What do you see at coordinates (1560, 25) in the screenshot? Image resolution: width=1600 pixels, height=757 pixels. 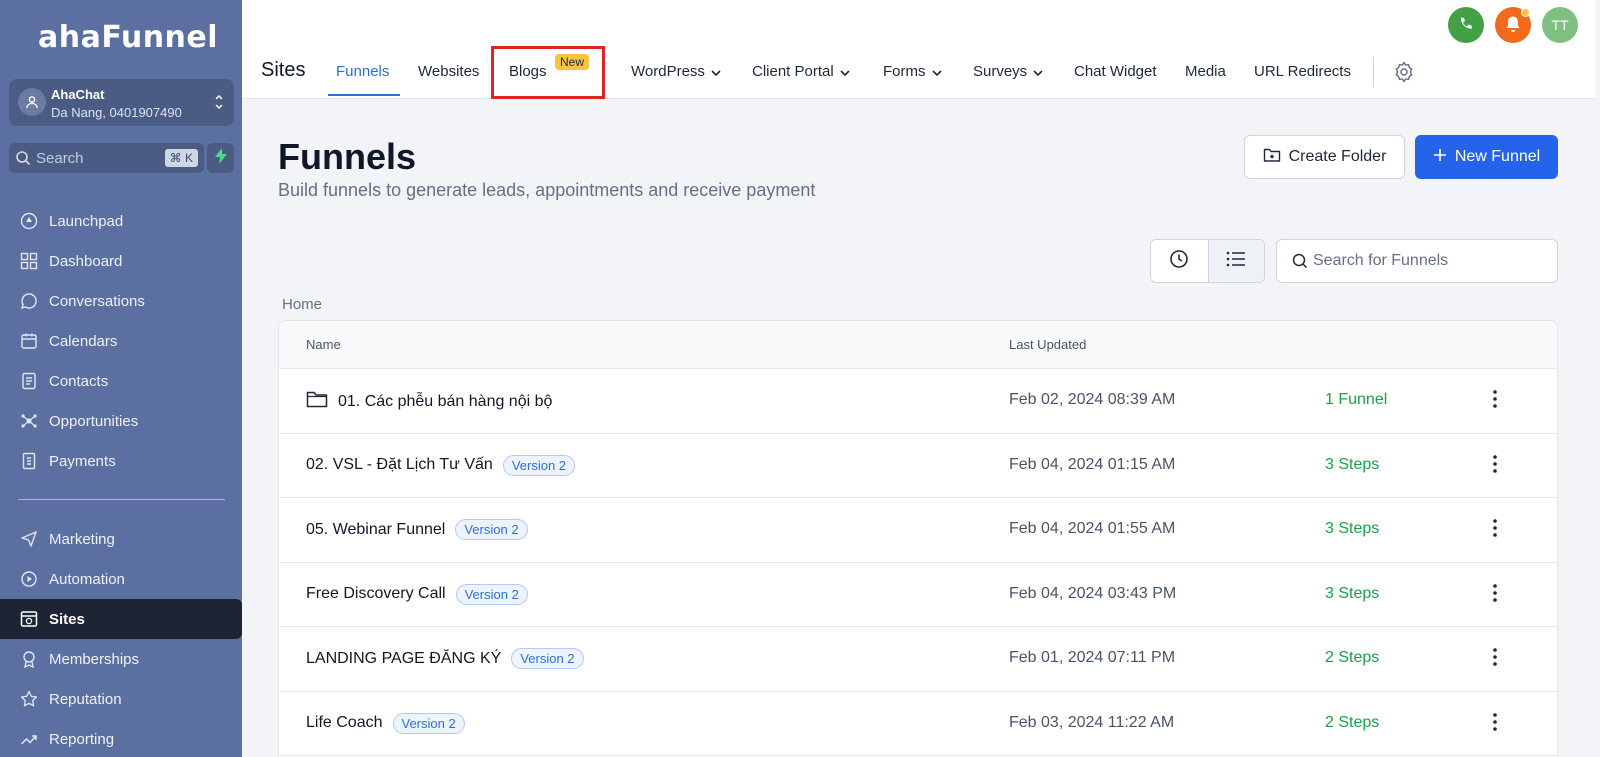 I see `user-avatar: TT` at bounding box center [1560, 25].